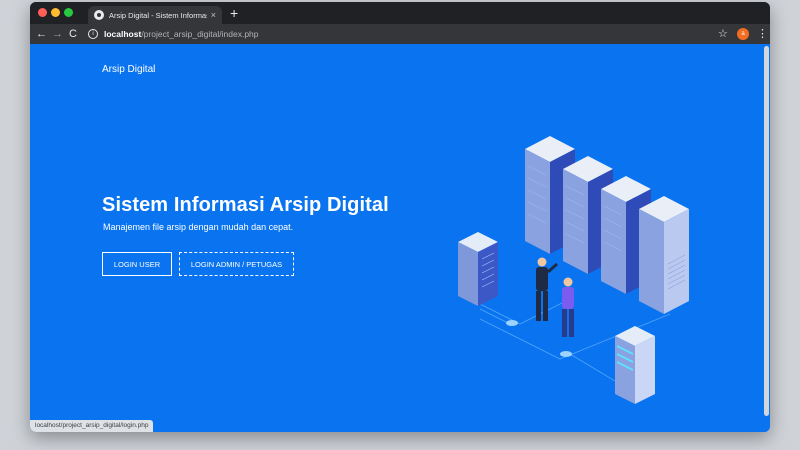 This screenshot has width=800, height=450. Describe the element at coordinates (234, 13) in the screenshot. I see `new-tab-button: +` at that location.